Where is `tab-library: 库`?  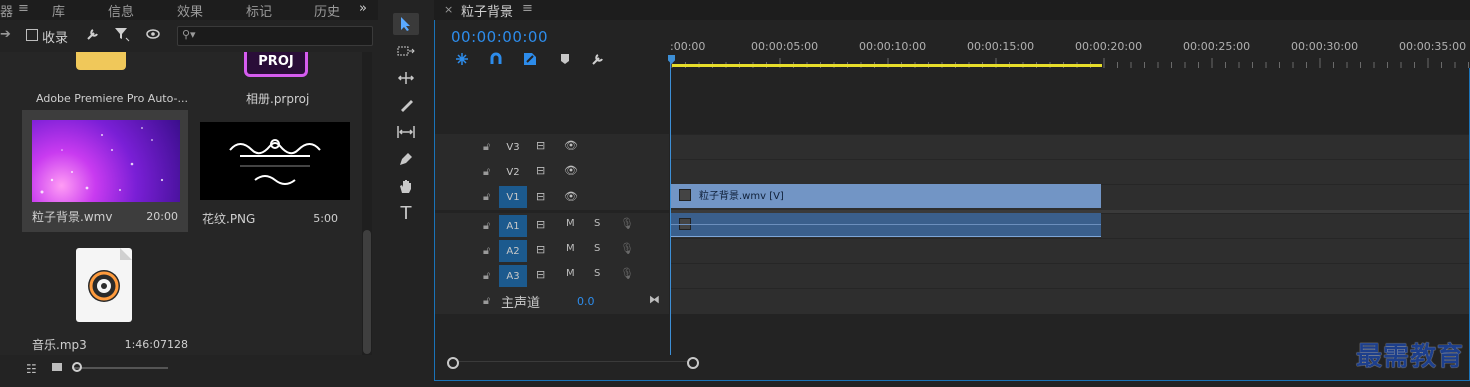
tab-library: 库 is located at coordinates (58, 10).